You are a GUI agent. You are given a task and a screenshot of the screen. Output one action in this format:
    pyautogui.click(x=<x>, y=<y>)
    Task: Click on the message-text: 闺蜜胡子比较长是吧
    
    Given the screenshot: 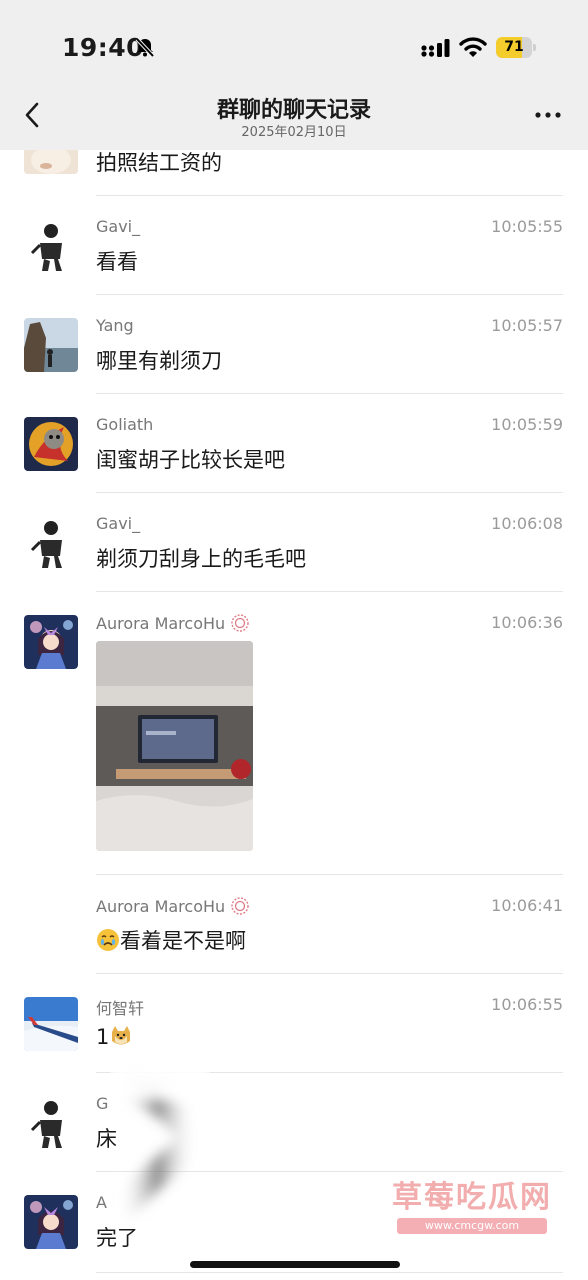 What is the action you would take?
    pyautogui.click(x=190, y=460)
    